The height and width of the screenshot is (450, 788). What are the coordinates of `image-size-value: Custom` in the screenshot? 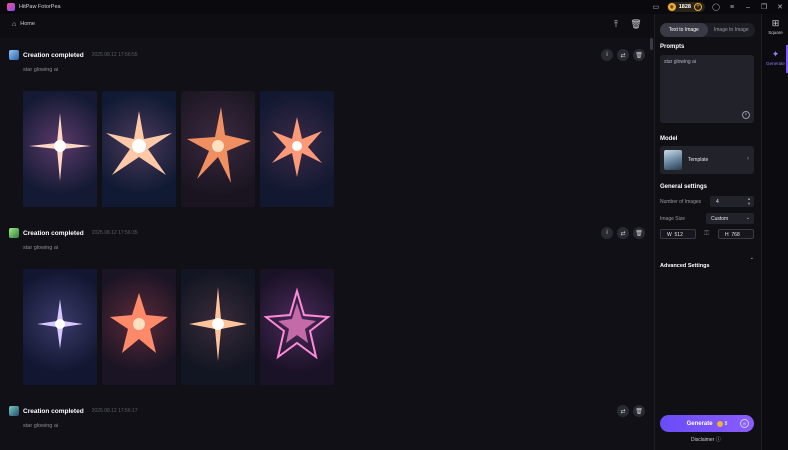 It's located at (720, 219).